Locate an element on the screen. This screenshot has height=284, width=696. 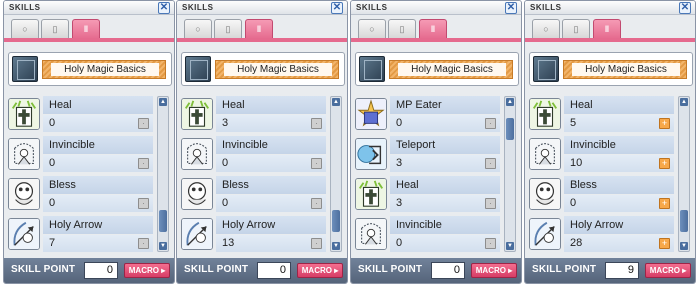
skill-row: Holy Arrow 28 + is located at coordinates (602, 234).